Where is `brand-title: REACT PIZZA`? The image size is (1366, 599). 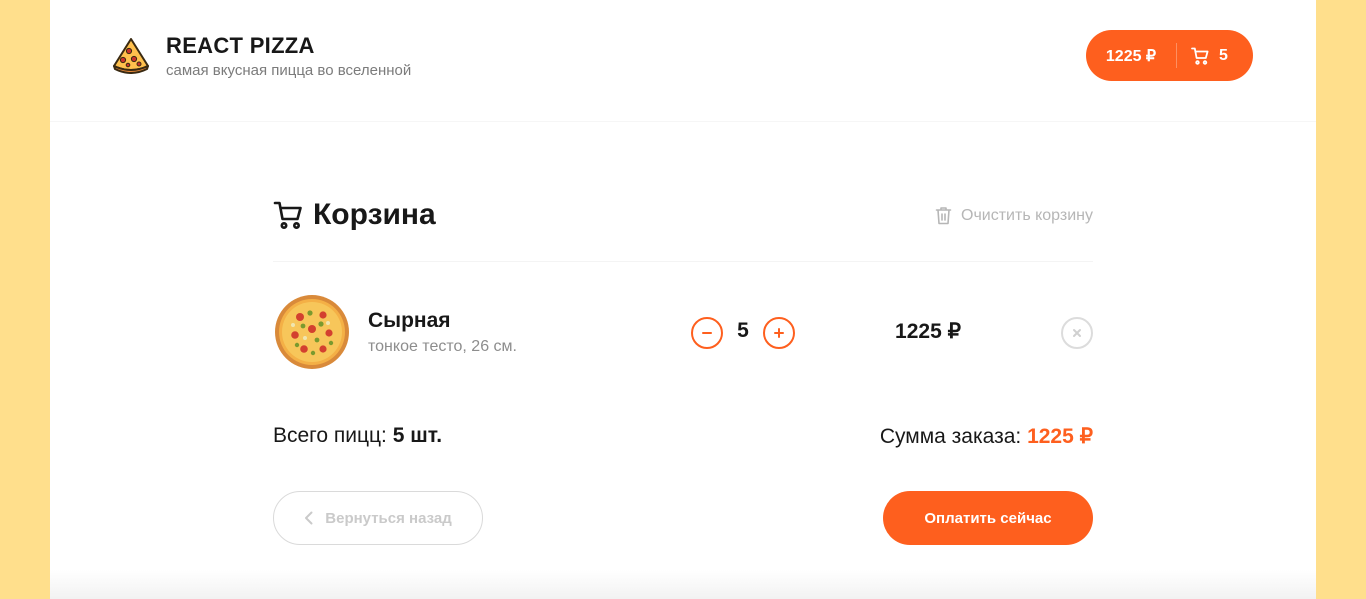
brand-title: REACT PIZZA is located at coordinates (240, 45).